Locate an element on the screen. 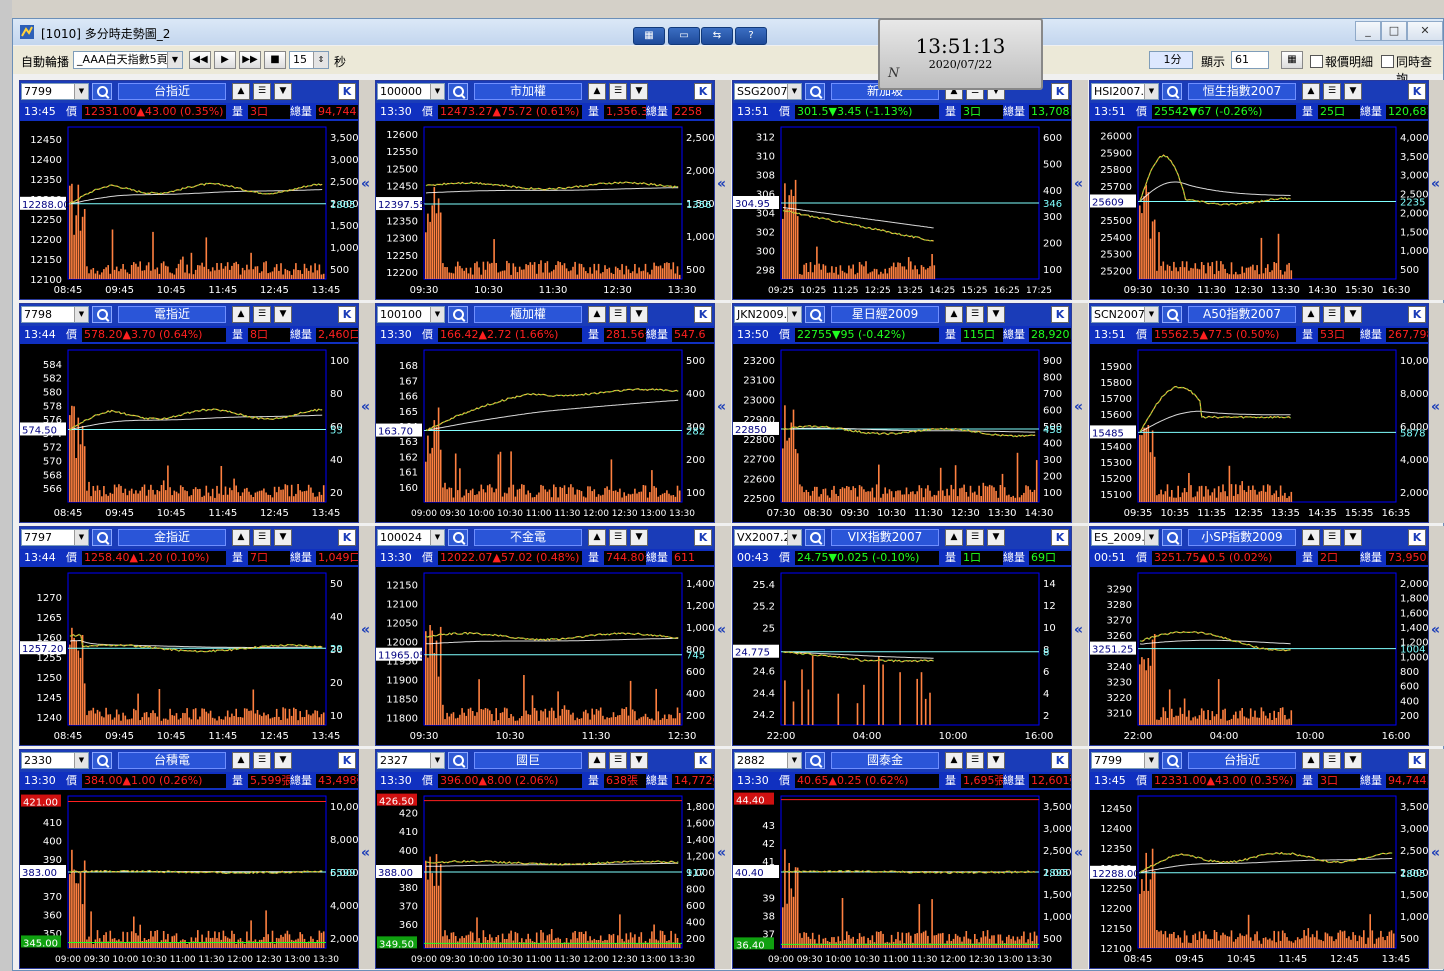  close-button: ✕ is located at coordinates (1425, 31).